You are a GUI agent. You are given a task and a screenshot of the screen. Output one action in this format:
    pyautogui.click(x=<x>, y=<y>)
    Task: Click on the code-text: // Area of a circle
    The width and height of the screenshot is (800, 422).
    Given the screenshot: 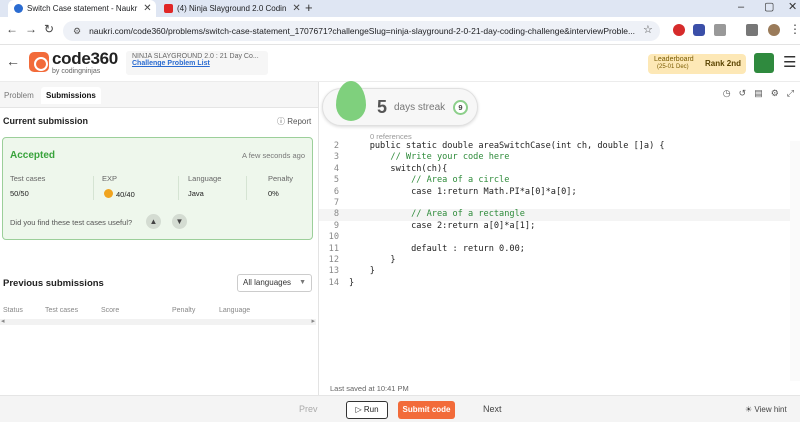 What is the action you would take?
    pyautogui.click(x=429, y=180)
    